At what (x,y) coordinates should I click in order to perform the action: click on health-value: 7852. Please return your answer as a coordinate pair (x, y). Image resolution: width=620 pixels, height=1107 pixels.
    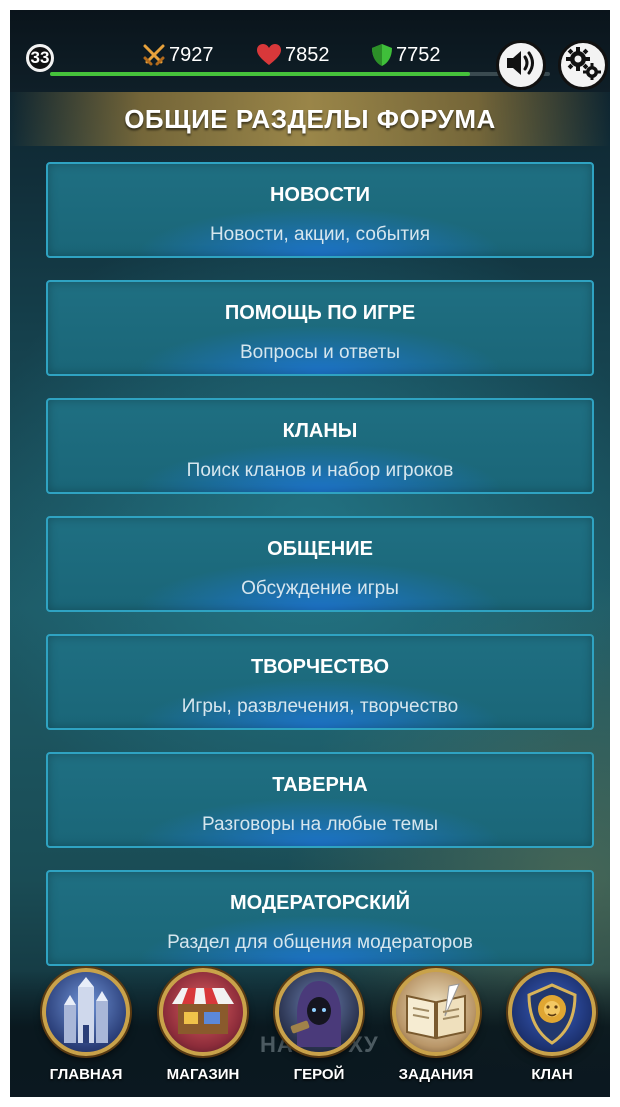
    Looking at the image, I should click on (307, 54).